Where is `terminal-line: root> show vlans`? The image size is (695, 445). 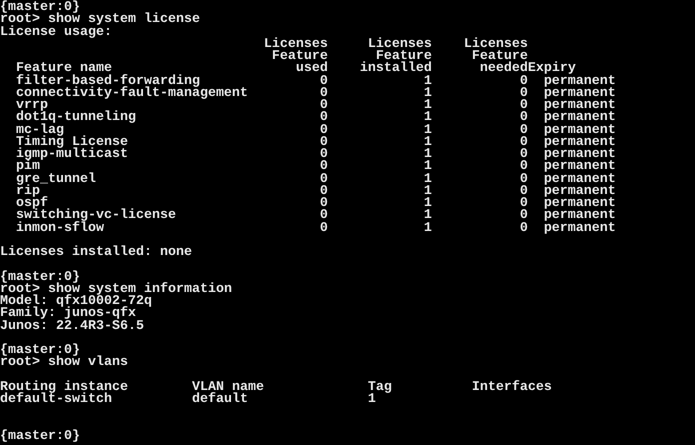 terminal-line: root> show vlans is located at coordinates (64, 363).